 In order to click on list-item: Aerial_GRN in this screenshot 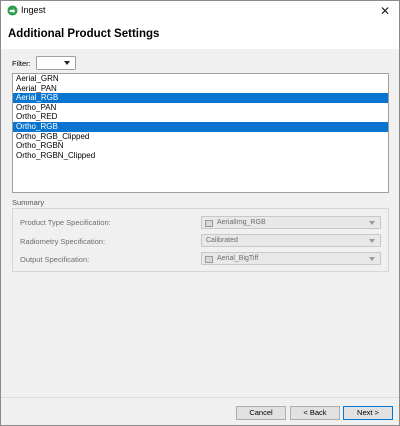, I will do `click(200, 79)`.